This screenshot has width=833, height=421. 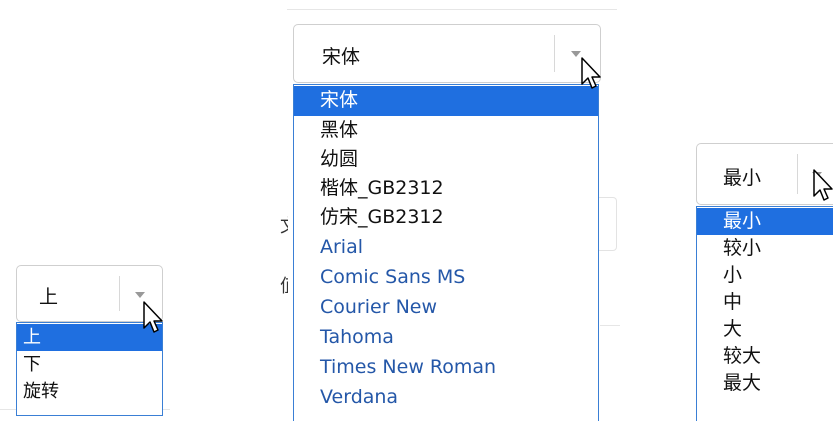 What do you see at coordinates (89, 337) in the screenshot?
I see `dropdown-option: 上` at bounding box center [89, 337].